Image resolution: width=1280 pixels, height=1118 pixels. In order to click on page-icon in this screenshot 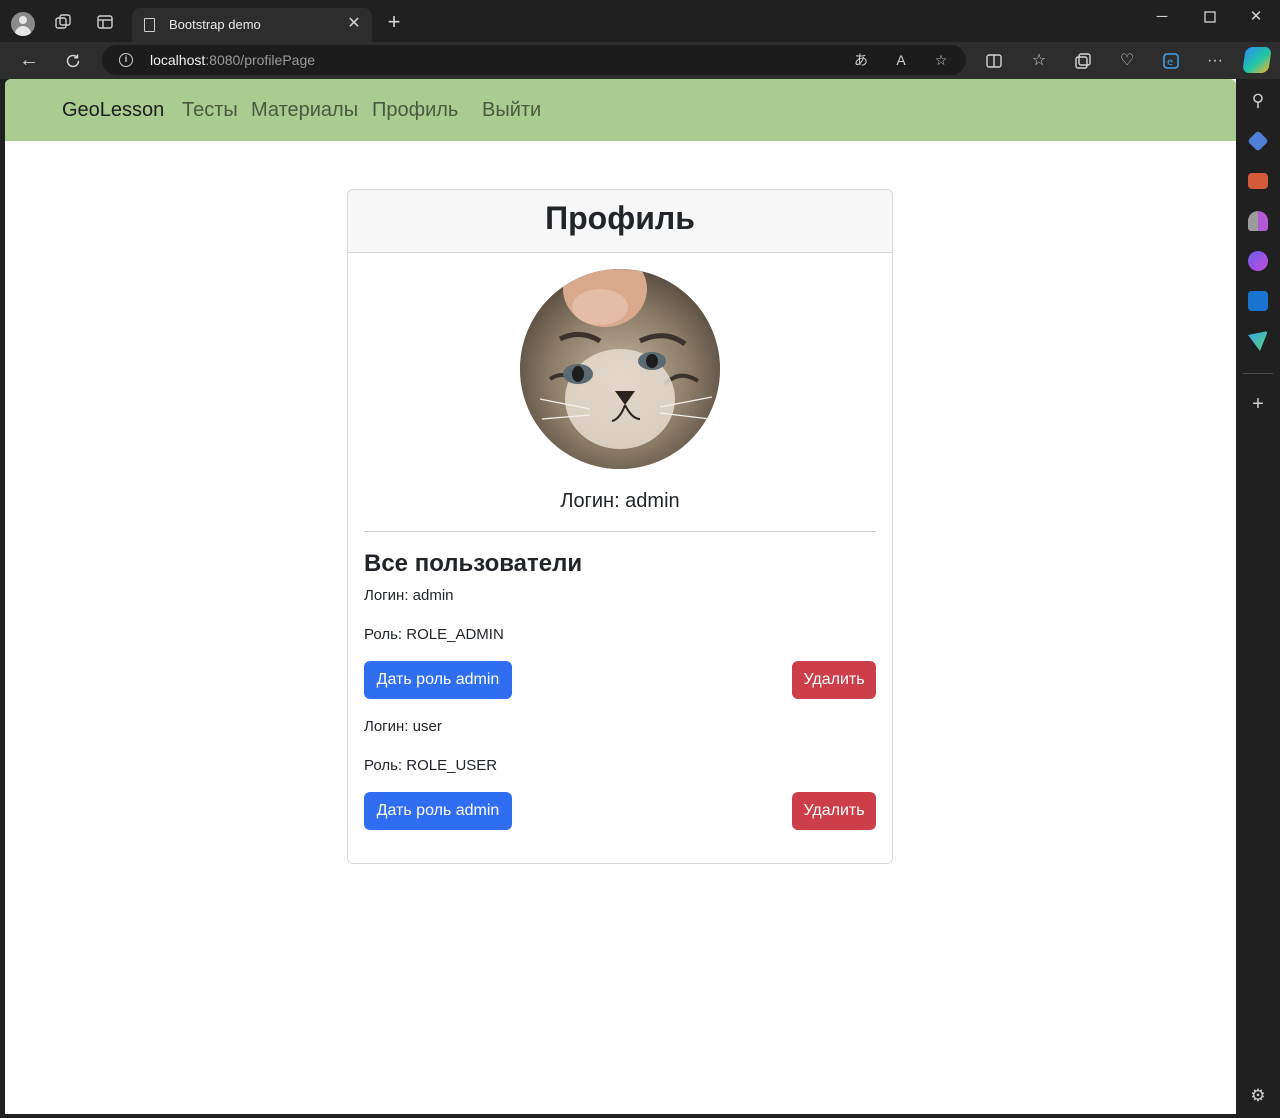, I will do `click(149, 25)`.